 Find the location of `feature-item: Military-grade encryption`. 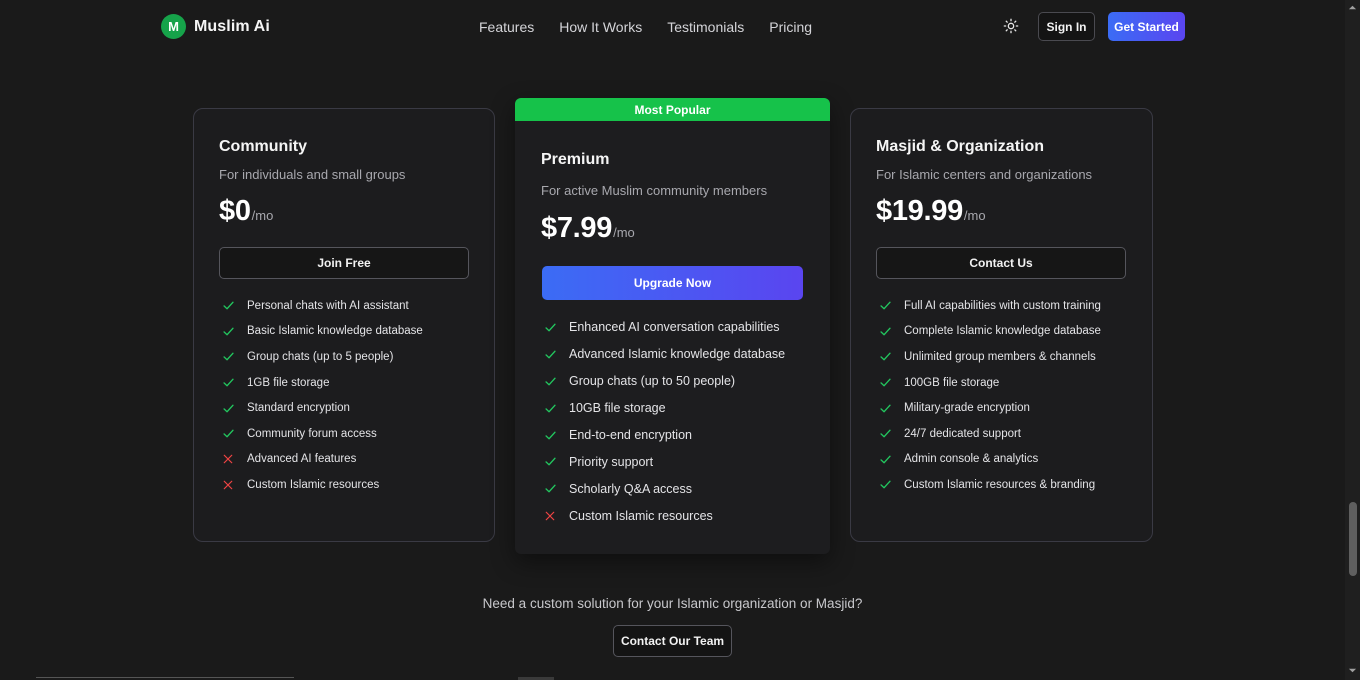

feature-item: Military-grade encryption is located at coordinates (989, 408).